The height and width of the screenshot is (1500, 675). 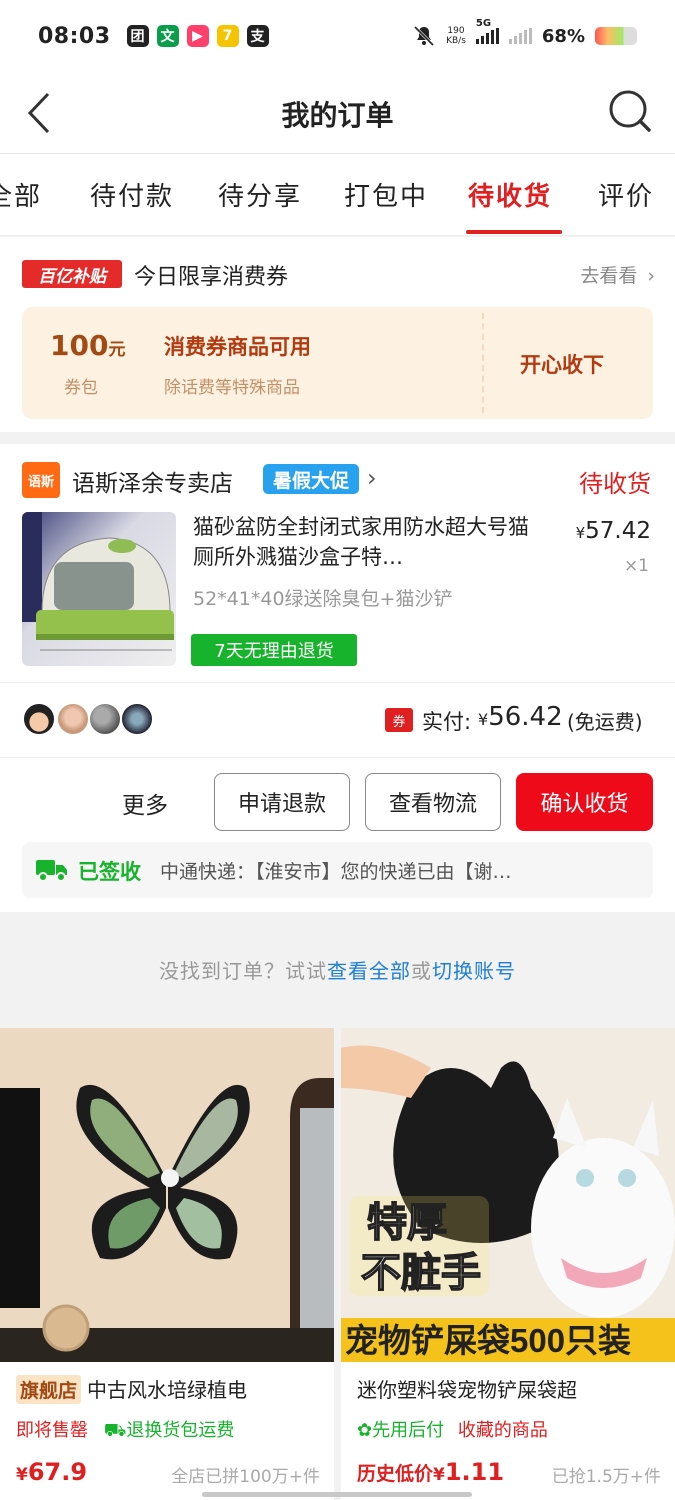 What do you see at coordinates (452, 1429) in the screenshot?
I see `recommend-tags: ✿先用后付 收藏的商品` at bounding box center [452, 1429].